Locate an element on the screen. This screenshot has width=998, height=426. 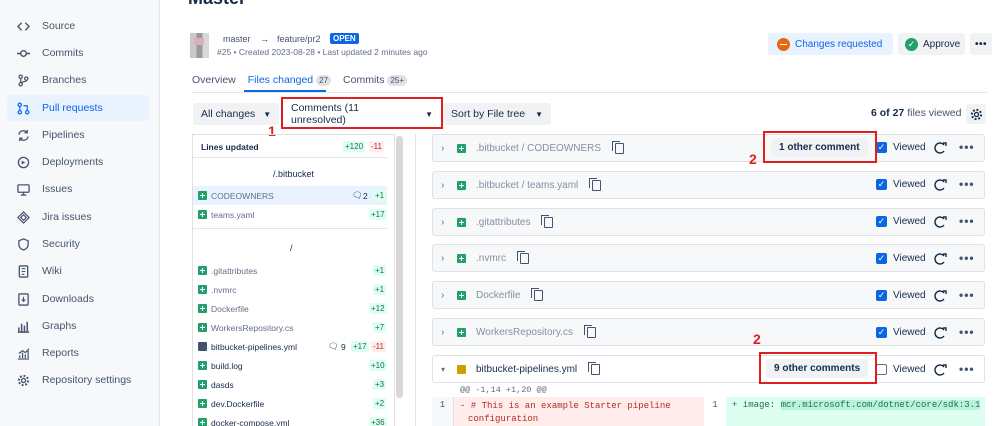
commit-icon is located at coordinates (23, 53).